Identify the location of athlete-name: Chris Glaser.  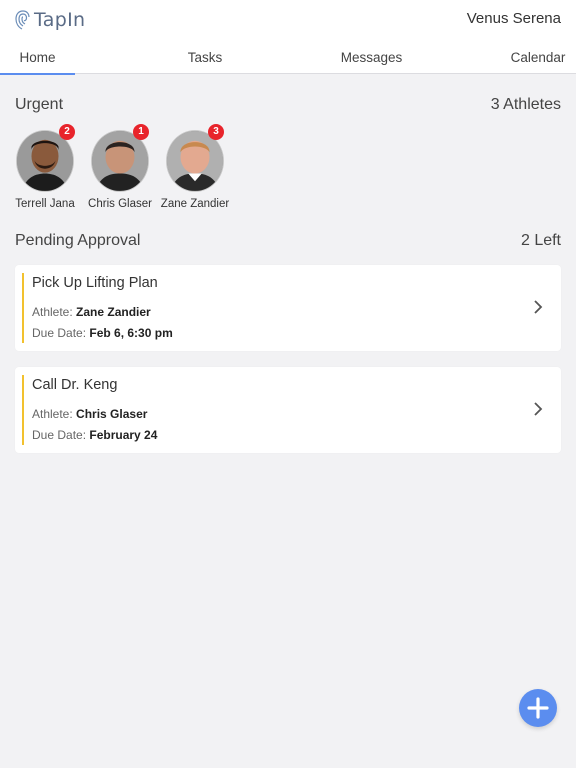
(120, 204).